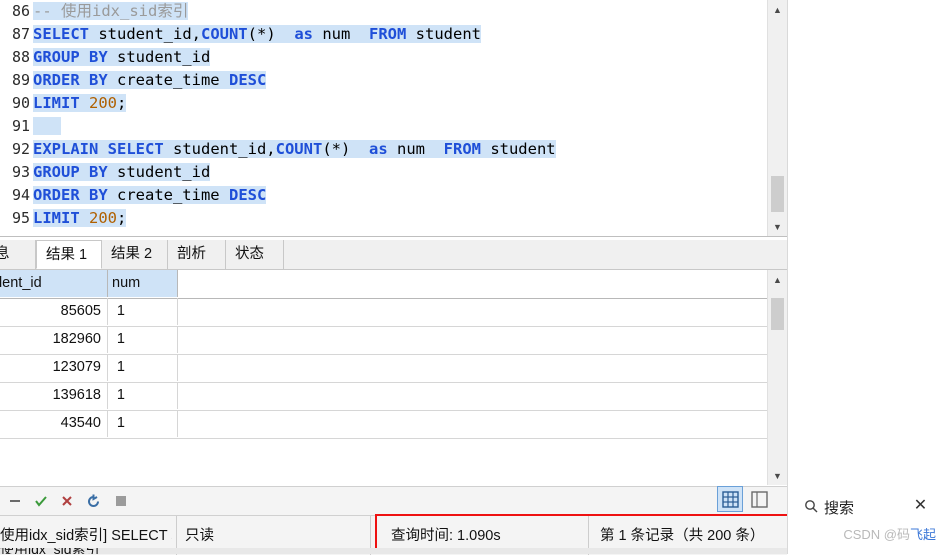 This screenshot has width=939, height=555. I want to click on grid-view-icon, so click(730, 499).